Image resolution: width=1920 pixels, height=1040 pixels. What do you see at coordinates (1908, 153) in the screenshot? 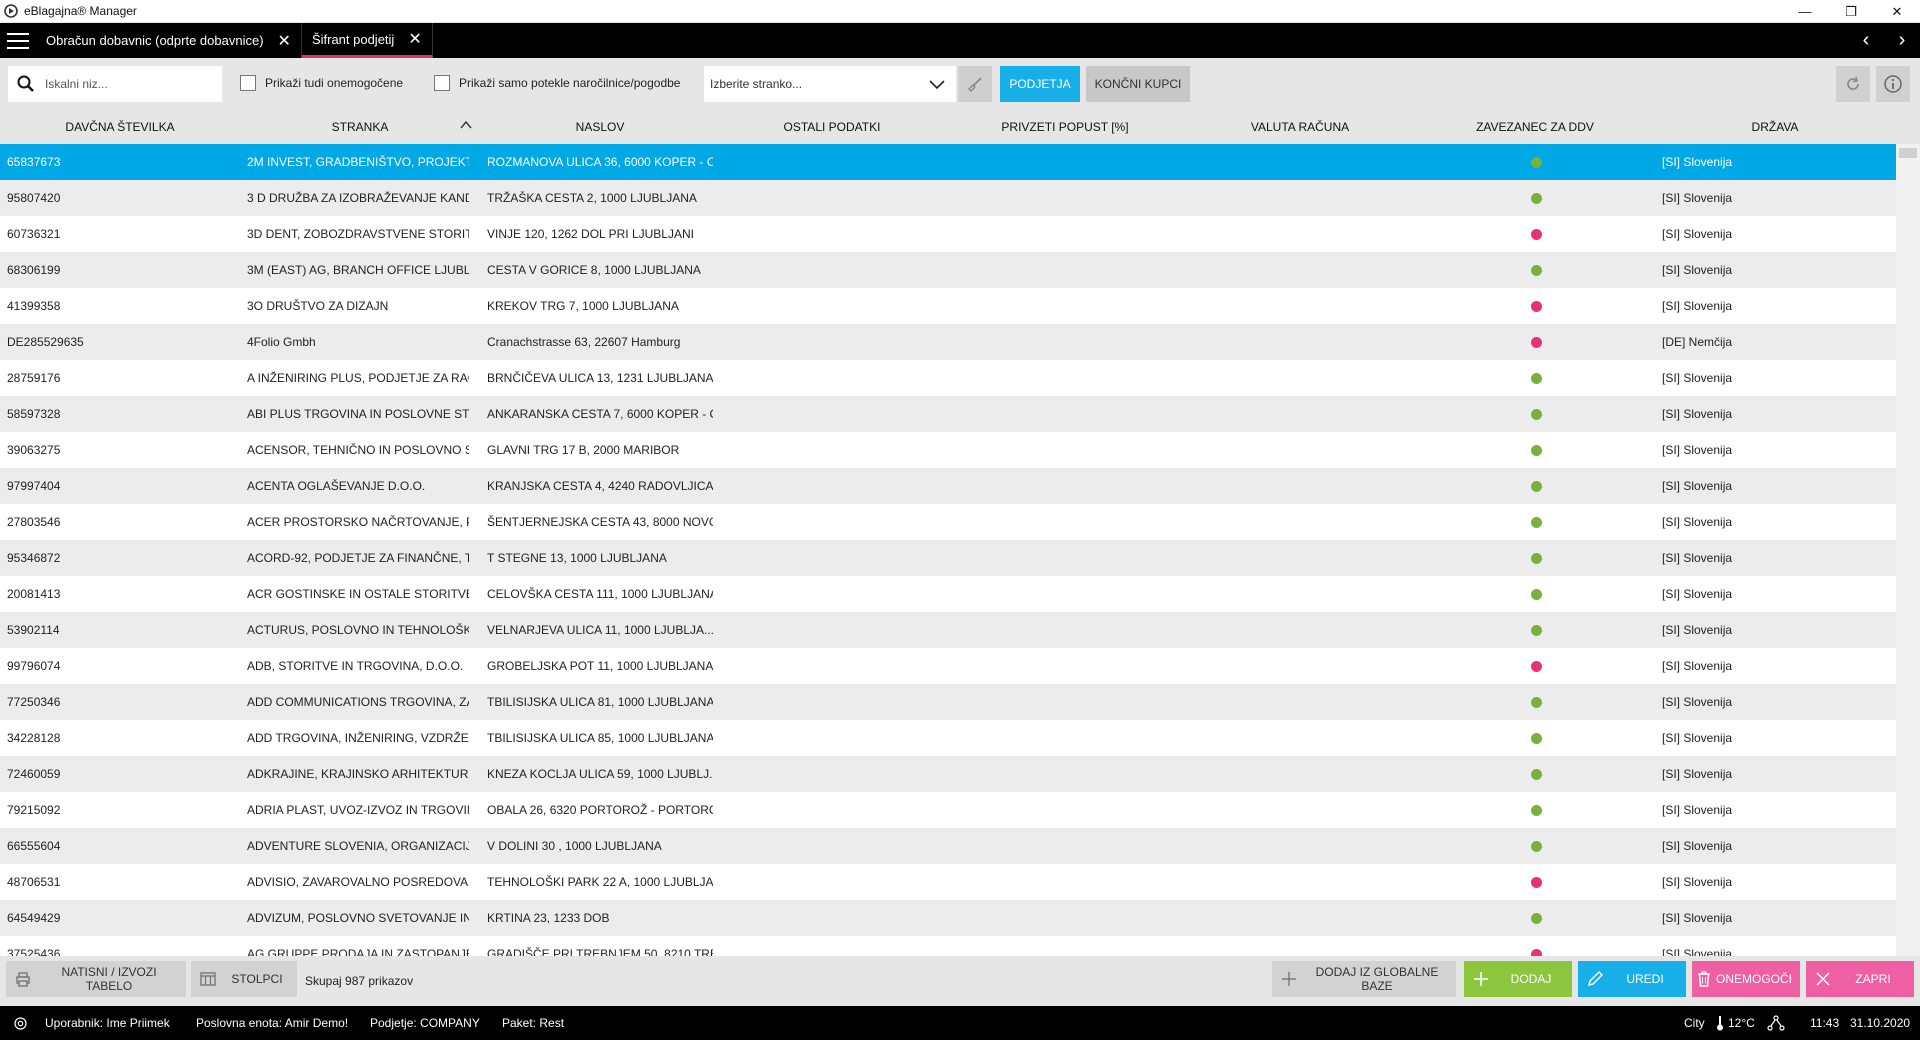
I see `scrollbar-thumb` at bounding box center [1908, 153].